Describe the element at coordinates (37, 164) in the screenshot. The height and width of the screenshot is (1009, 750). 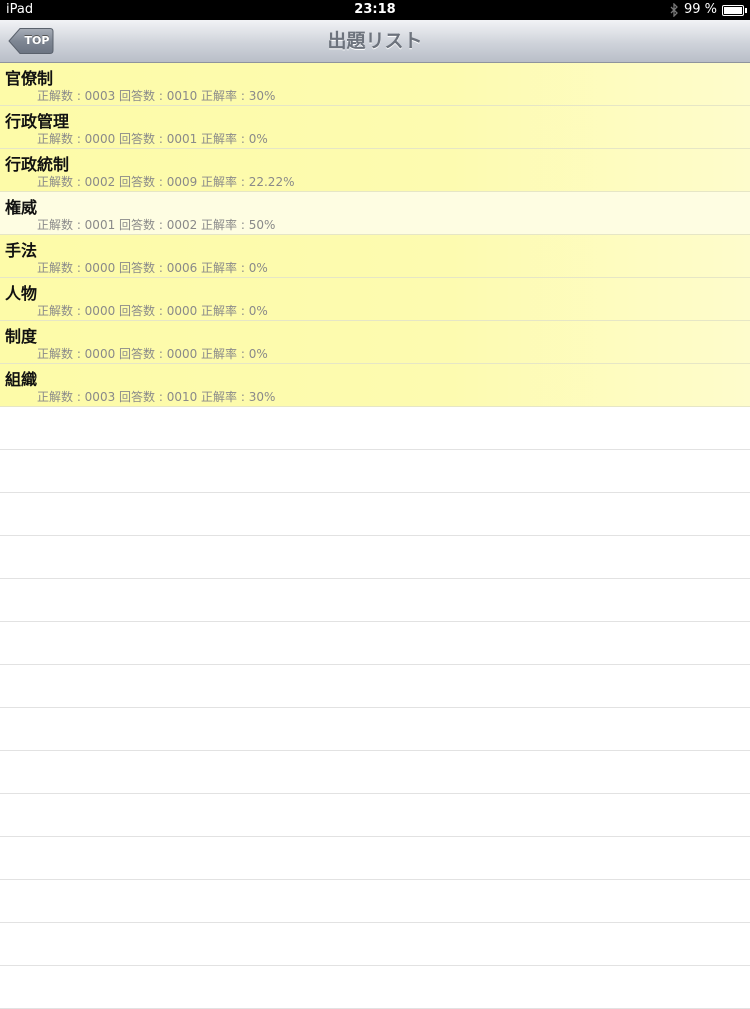
I see `list-item-title: 行政統制` at that location.